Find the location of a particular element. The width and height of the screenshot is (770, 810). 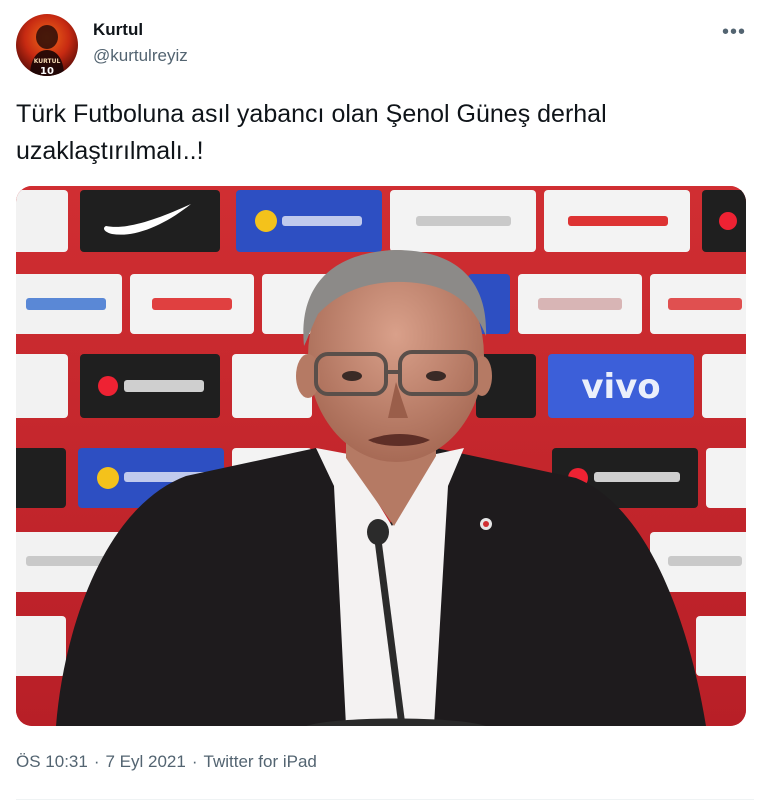

avatar-label: KURTUL is located at coordinates (47, 61).